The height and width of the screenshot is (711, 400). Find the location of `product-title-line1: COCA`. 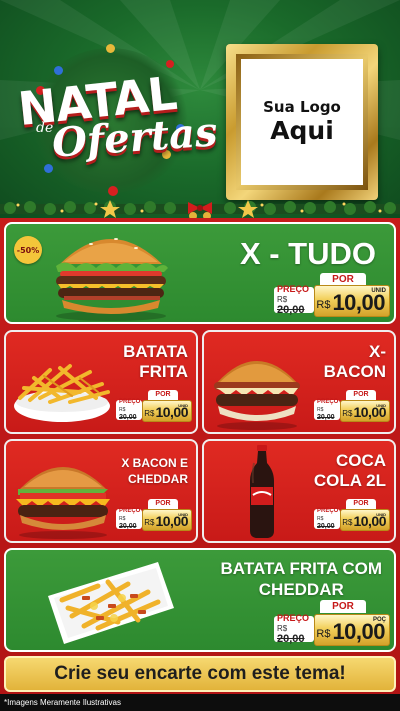

product-title-line1: COCA is located at coordinates (360, 460).